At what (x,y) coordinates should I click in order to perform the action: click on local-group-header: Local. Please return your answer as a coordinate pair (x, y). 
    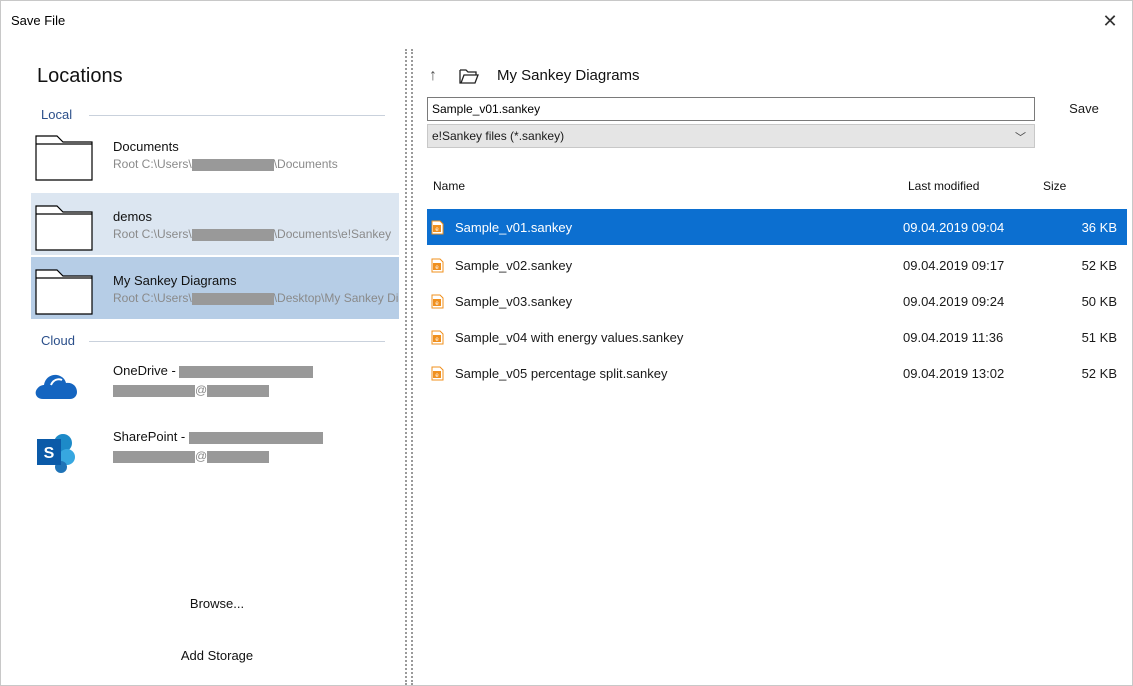
    Looking at the image, I should click on (213, 115).